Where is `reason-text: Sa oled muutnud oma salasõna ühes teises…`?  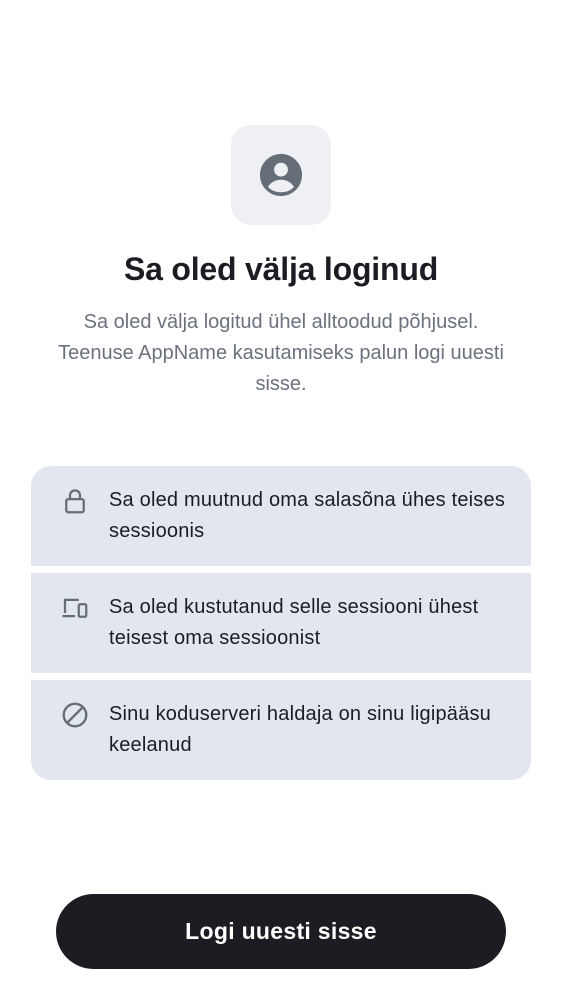
reason-text: Sa oled muutnud oma salasõna ühes teises… is located at coordinates (307, 515).